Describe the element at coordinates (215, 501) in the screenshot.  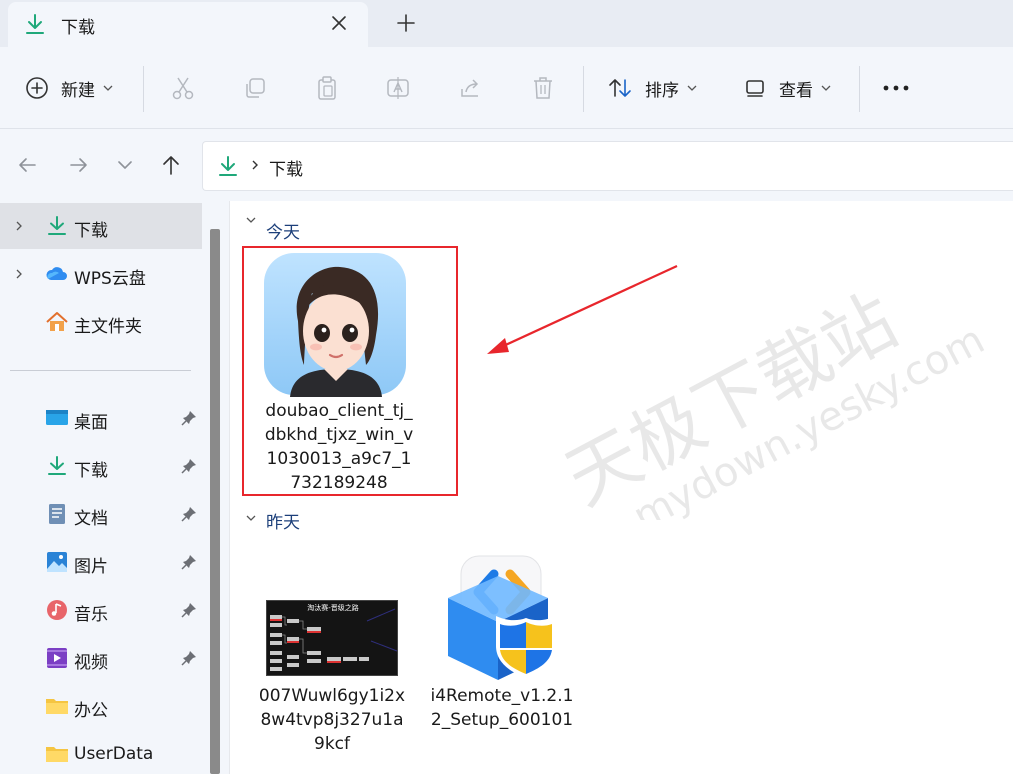
I see `scrollbar-thumb` at that location.